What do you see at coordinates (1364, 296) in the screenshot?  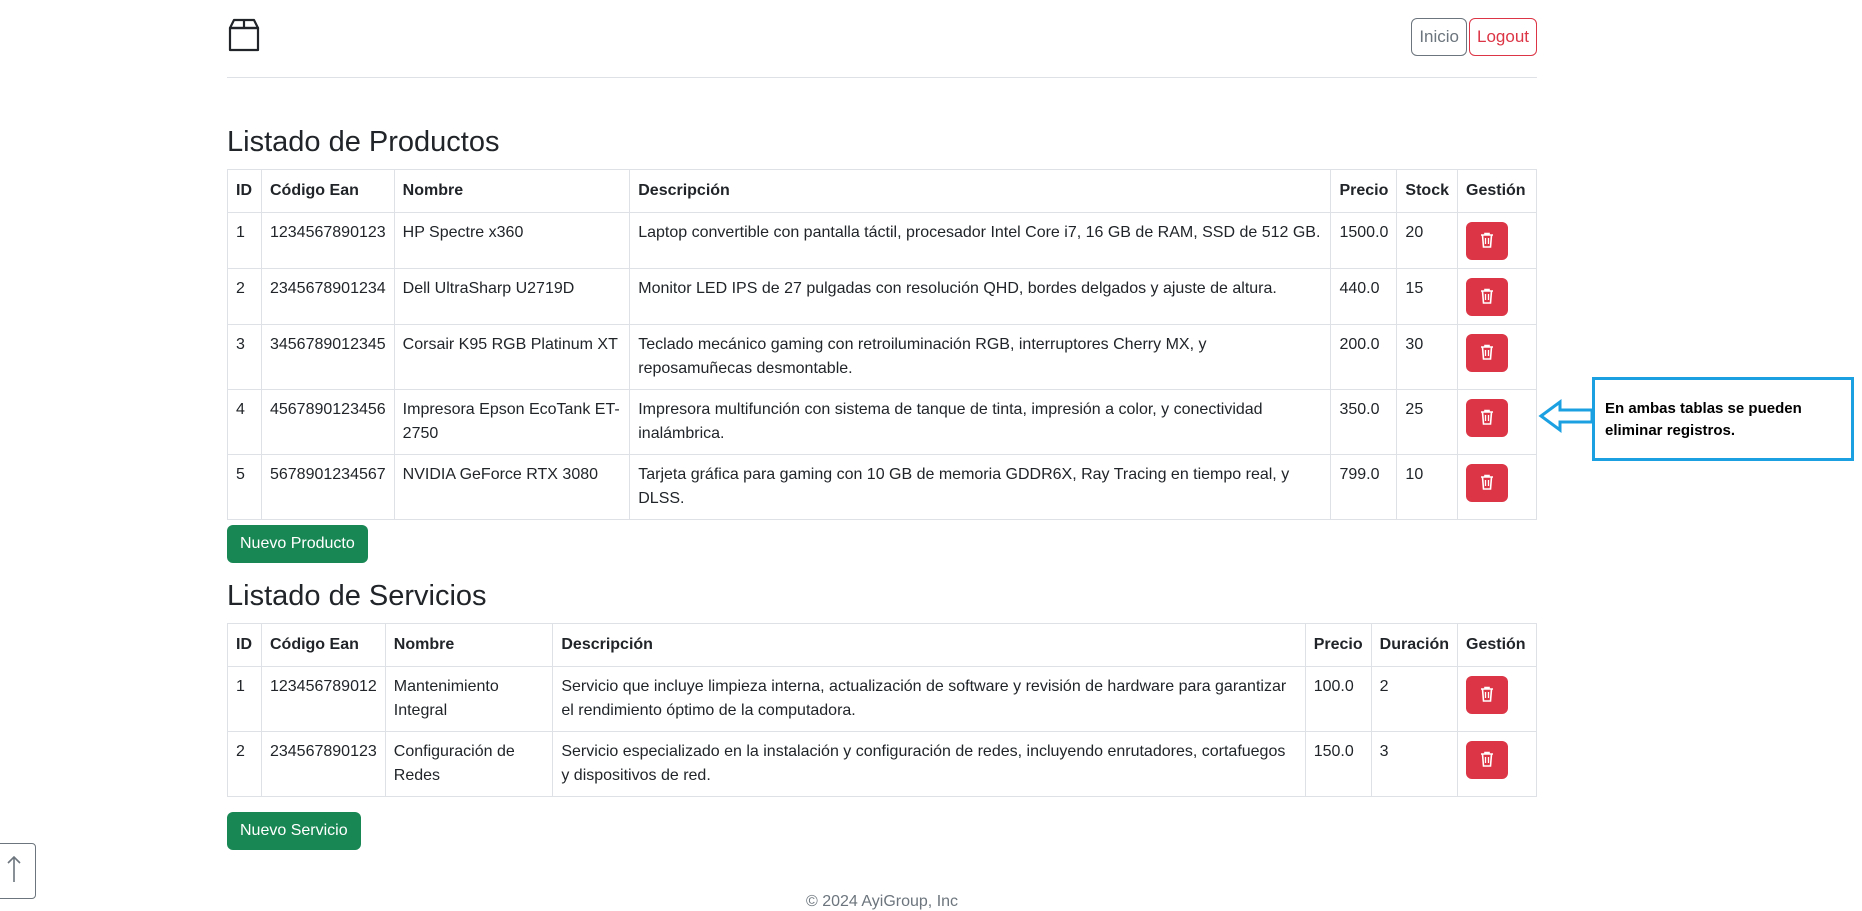 I see `cell-price: 440.0` at bounding box center [1364, 296].